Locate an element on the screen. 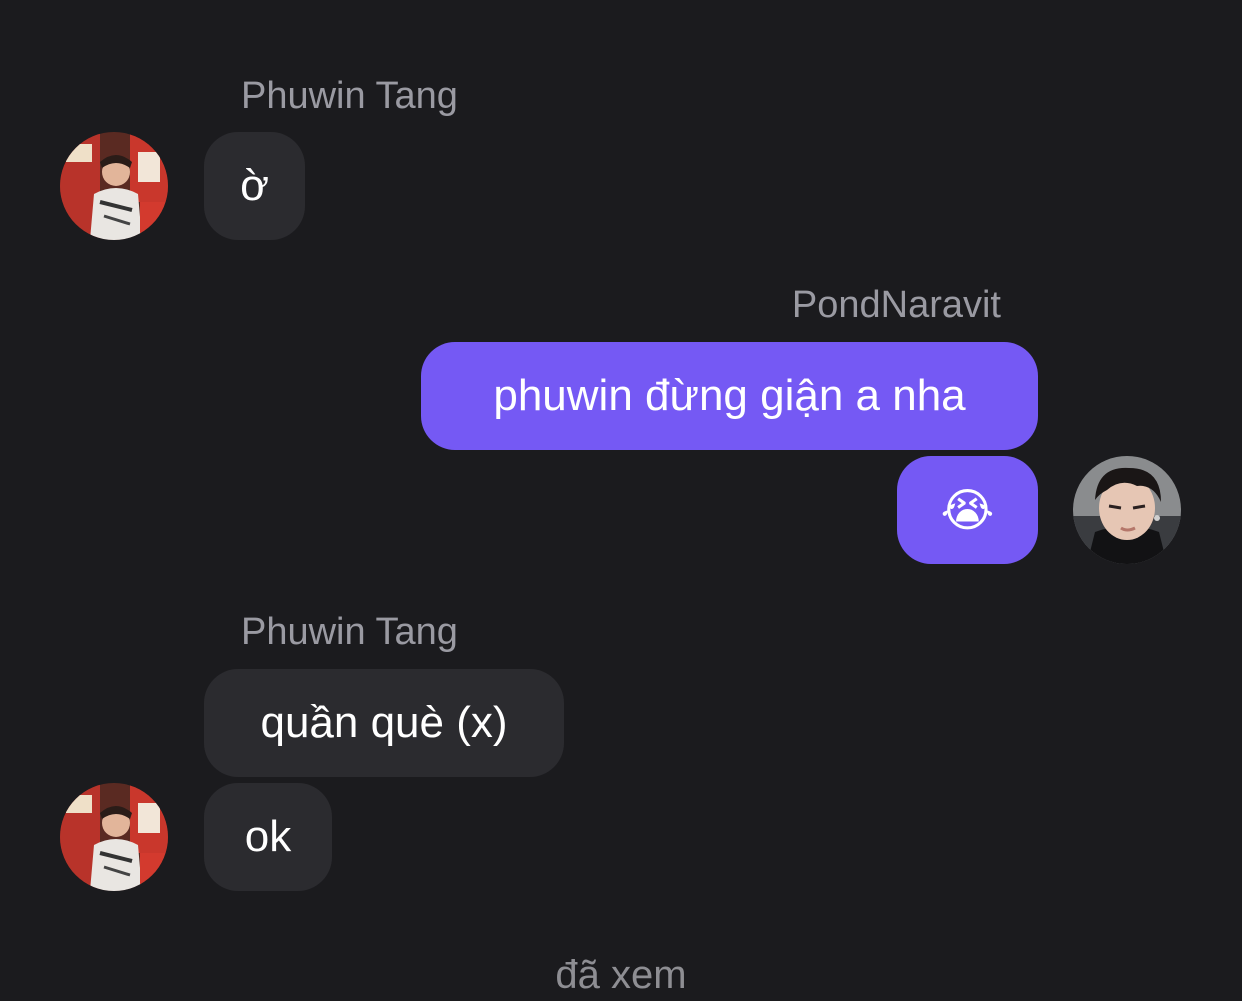 Image resolution: width=1242 pixels, height=1001 pixels. message-bubble: quần què (x) is located at coordinates (384, 723).